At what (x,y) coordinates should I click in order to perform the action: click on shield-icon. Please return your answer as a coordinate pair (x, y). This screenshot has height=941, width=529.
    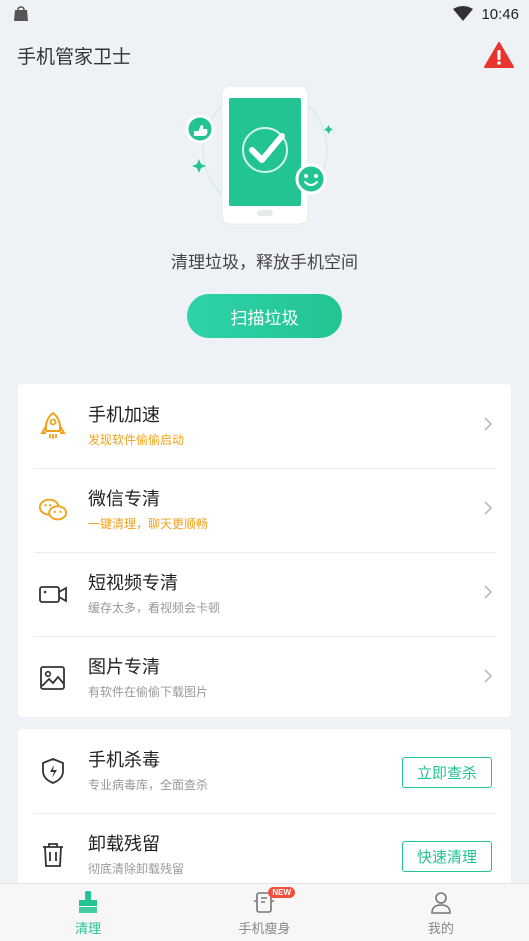
    Looking at the image, I should click on (53, 771).